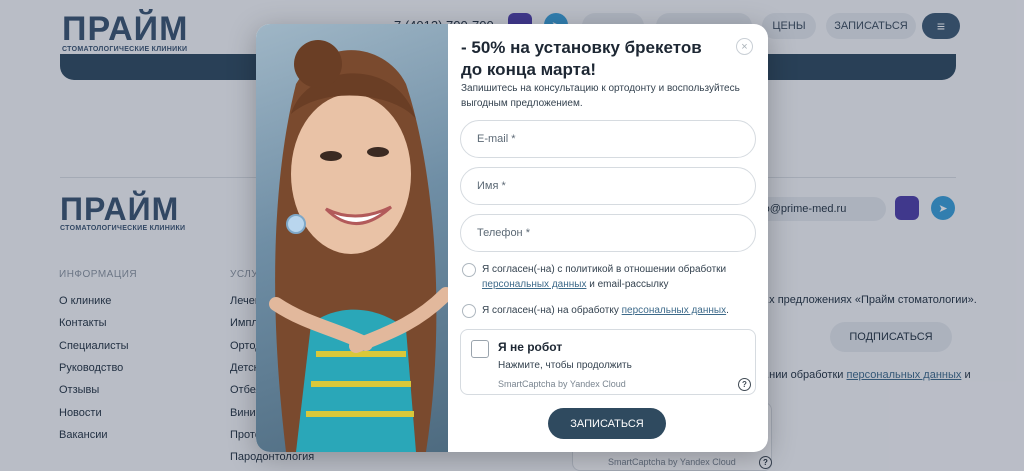  What do you see at coordinates (674, 310) in the screenshot?
I see `consent-processing-link: персональных данных` at bounding box center [674, 310].